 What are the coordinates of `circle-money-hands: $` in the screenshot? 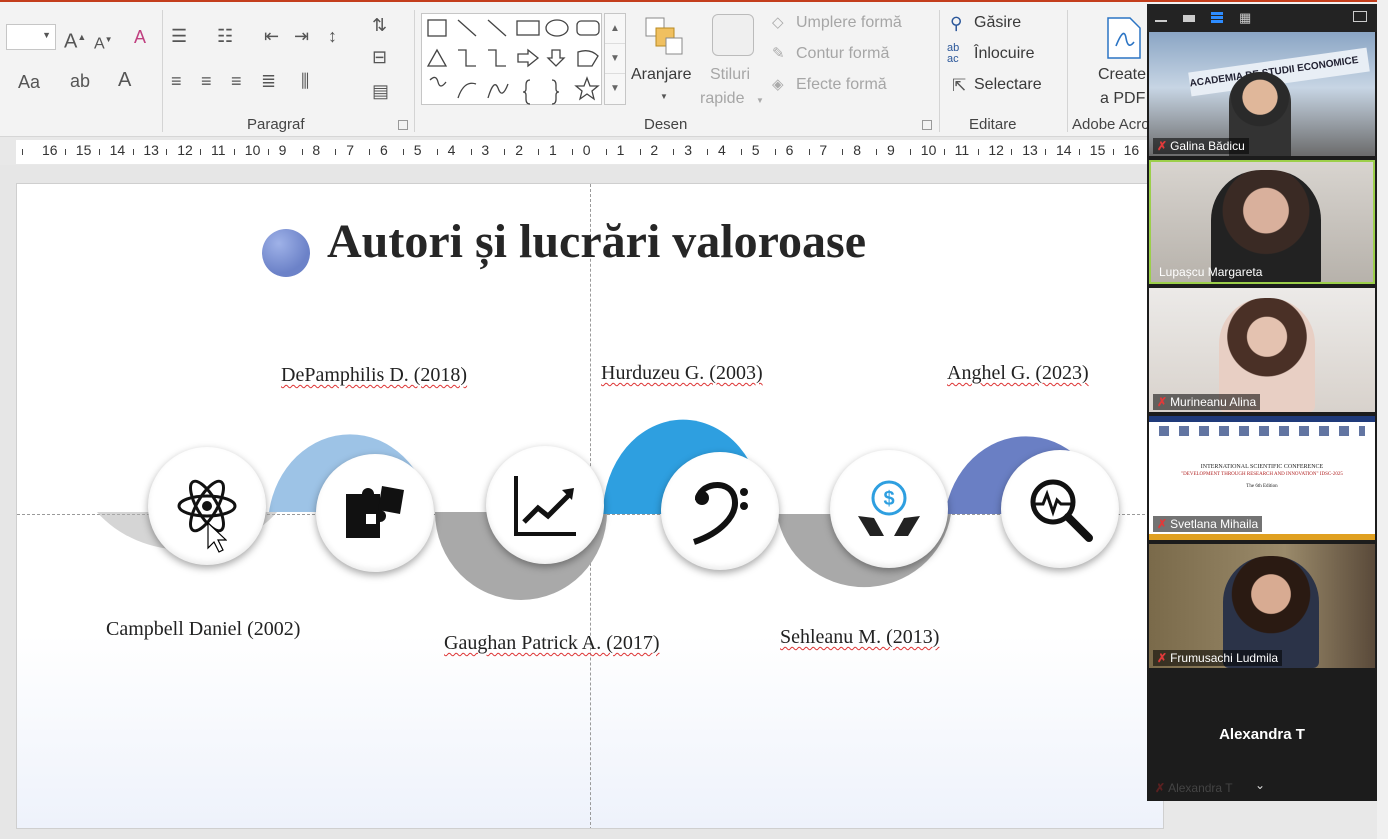 It's located at (889, 509).